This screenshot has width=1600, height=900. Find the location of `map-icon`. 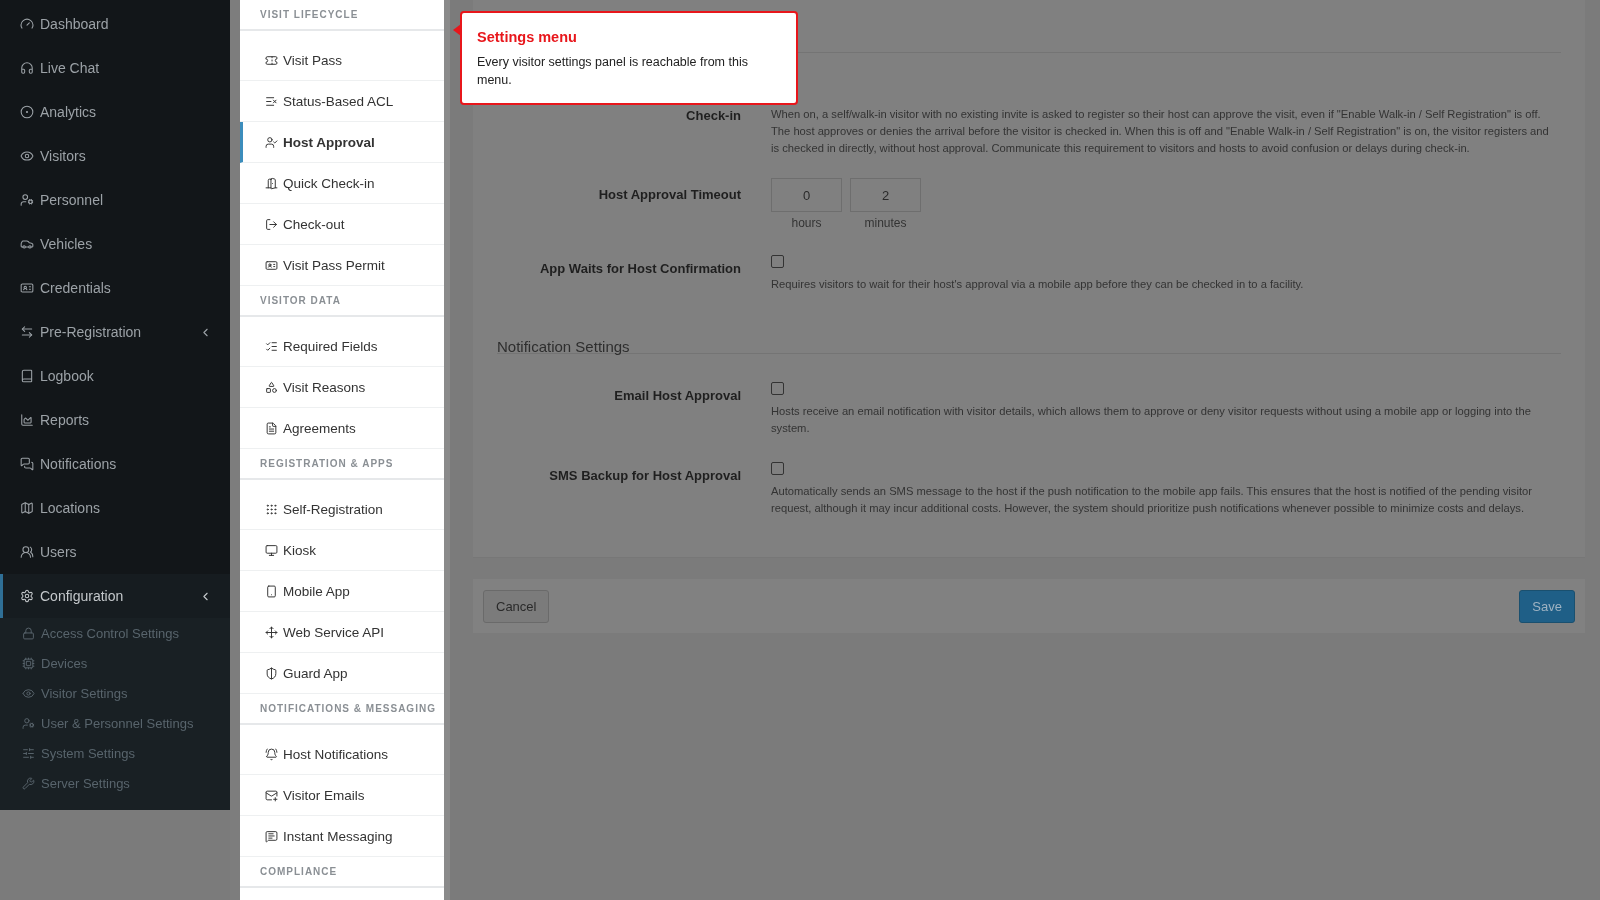

map-icon is located at coordinates (27, 508).